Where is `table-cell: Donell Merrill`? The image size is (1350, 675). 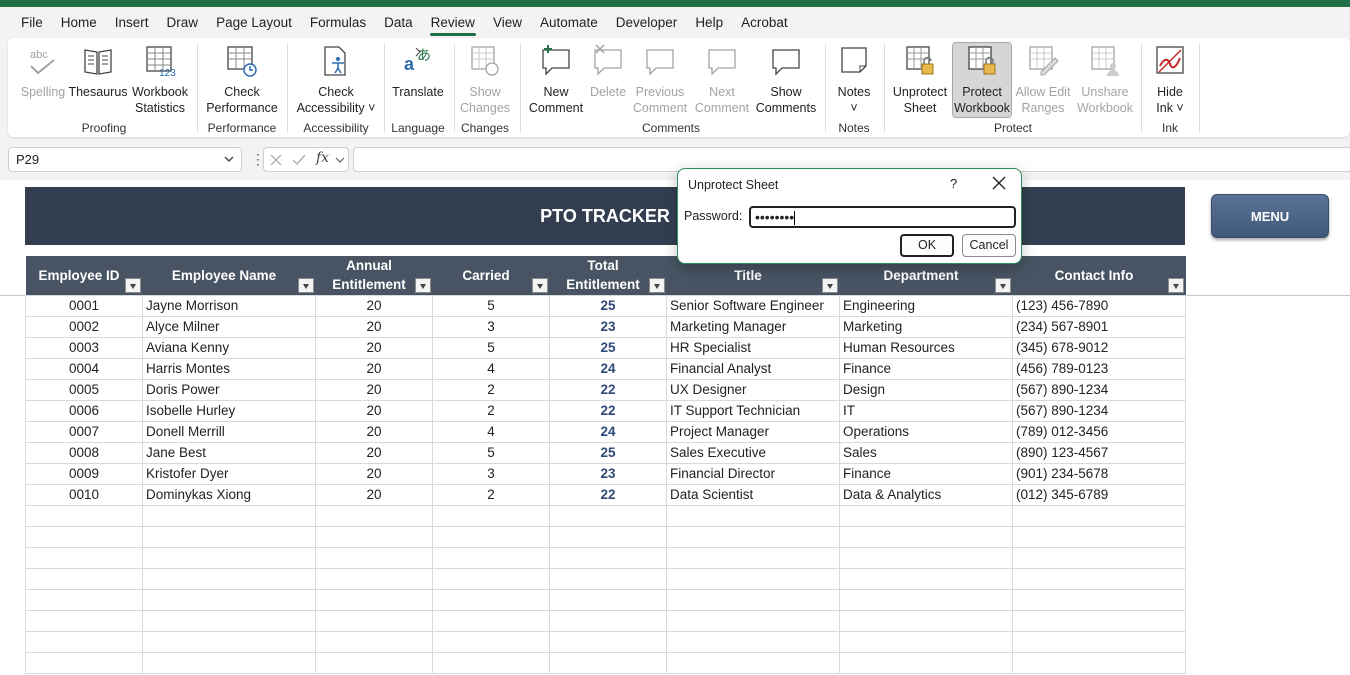
table-cell: Donell Merrill is located at coordinates (229, 431).